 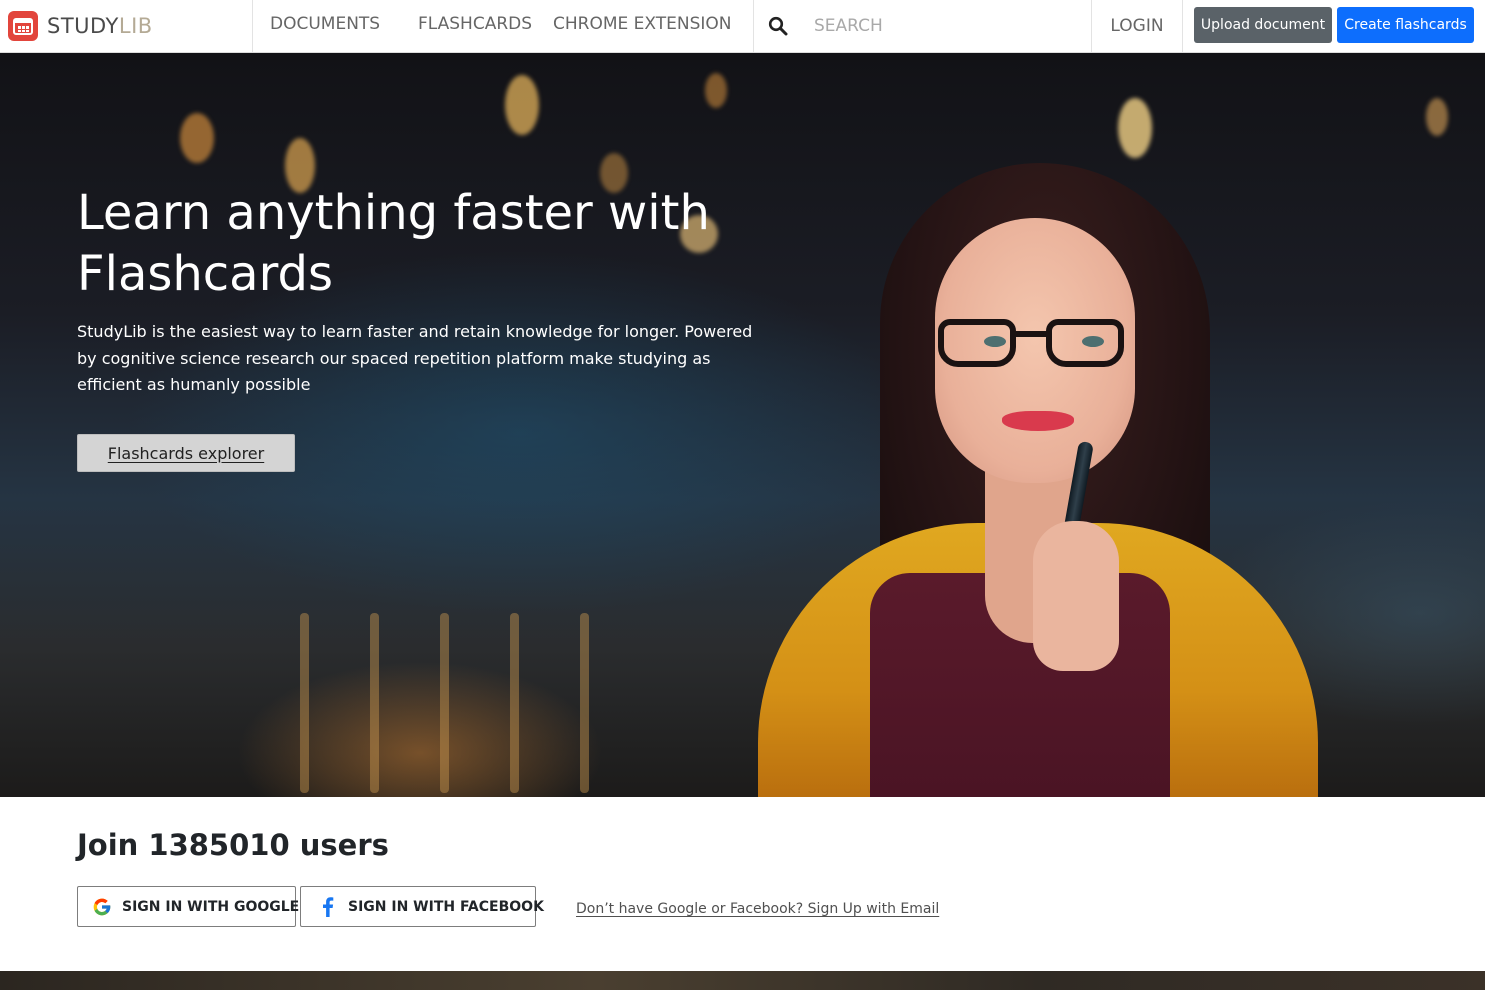 What do you see at coordinates (100, 26) in the screenshot?
I see `brand-name: STUDYLIB` at bounding box center [100, 26].